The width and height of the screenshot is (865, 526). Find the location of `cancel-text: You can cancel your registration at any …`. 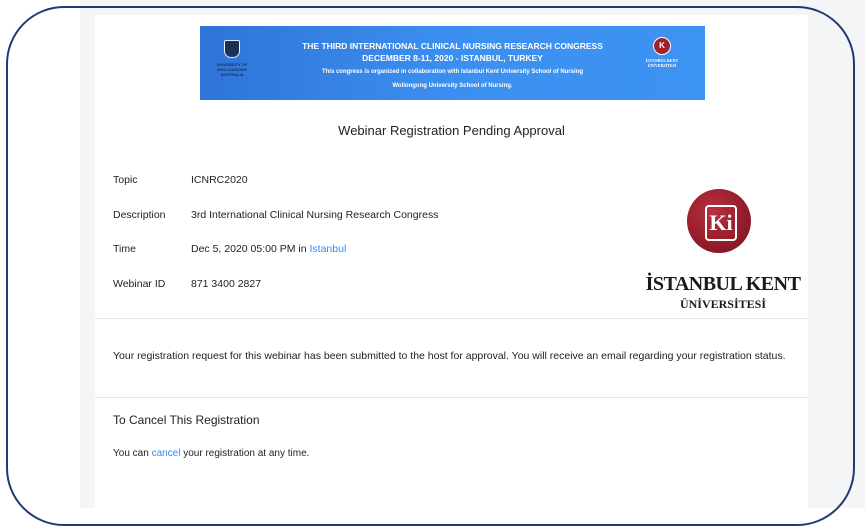

cancel-text: You can cancel your registration at any … is located at coordinates (211, 453).